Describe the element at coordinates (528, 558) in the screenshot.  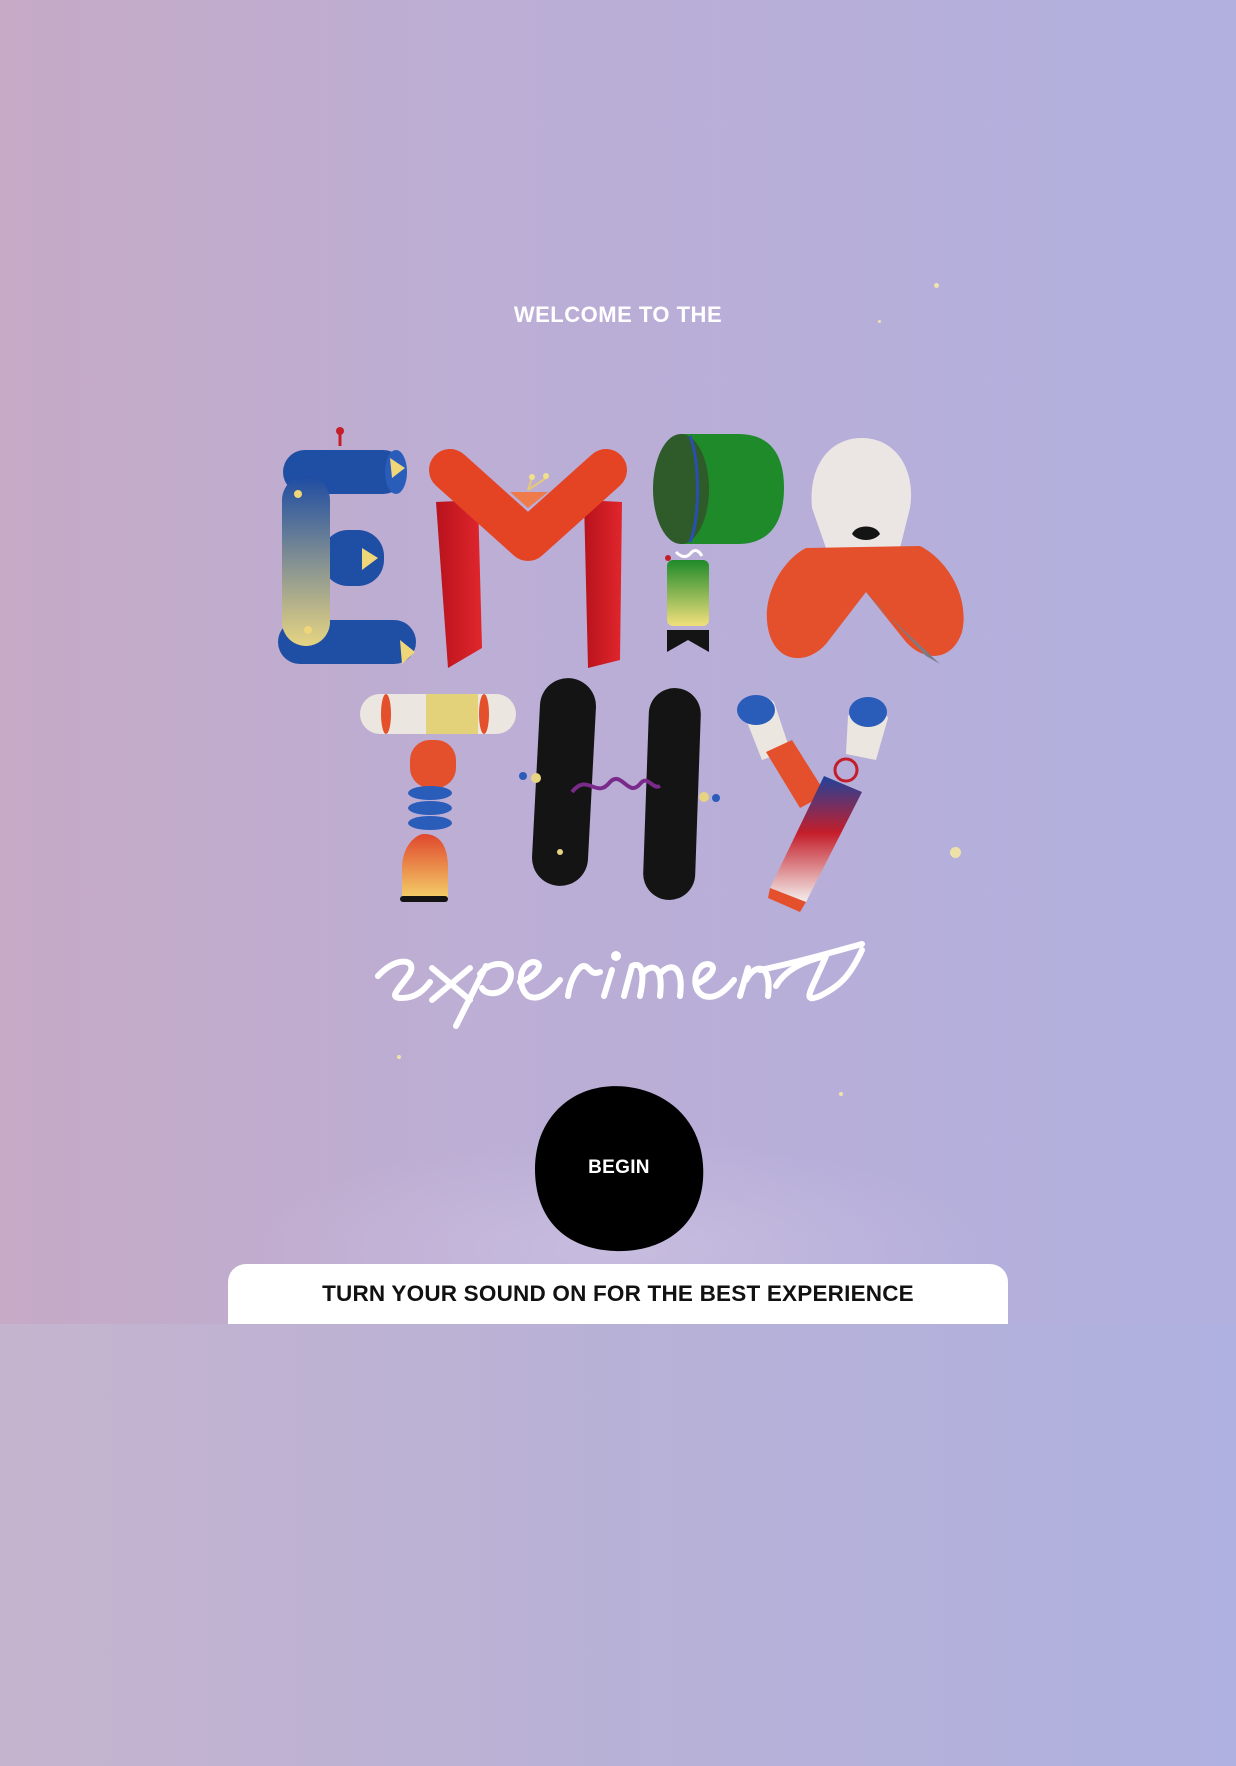
I see `letter-m` at that location.